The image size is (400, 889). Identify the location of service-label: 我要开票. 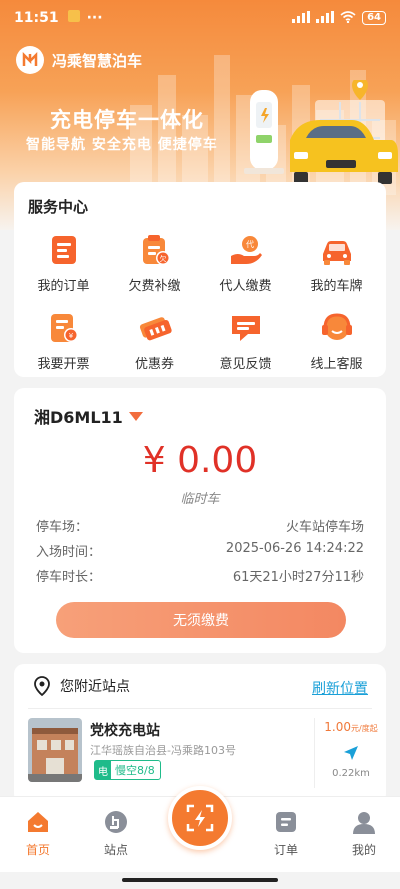
(63, 364).